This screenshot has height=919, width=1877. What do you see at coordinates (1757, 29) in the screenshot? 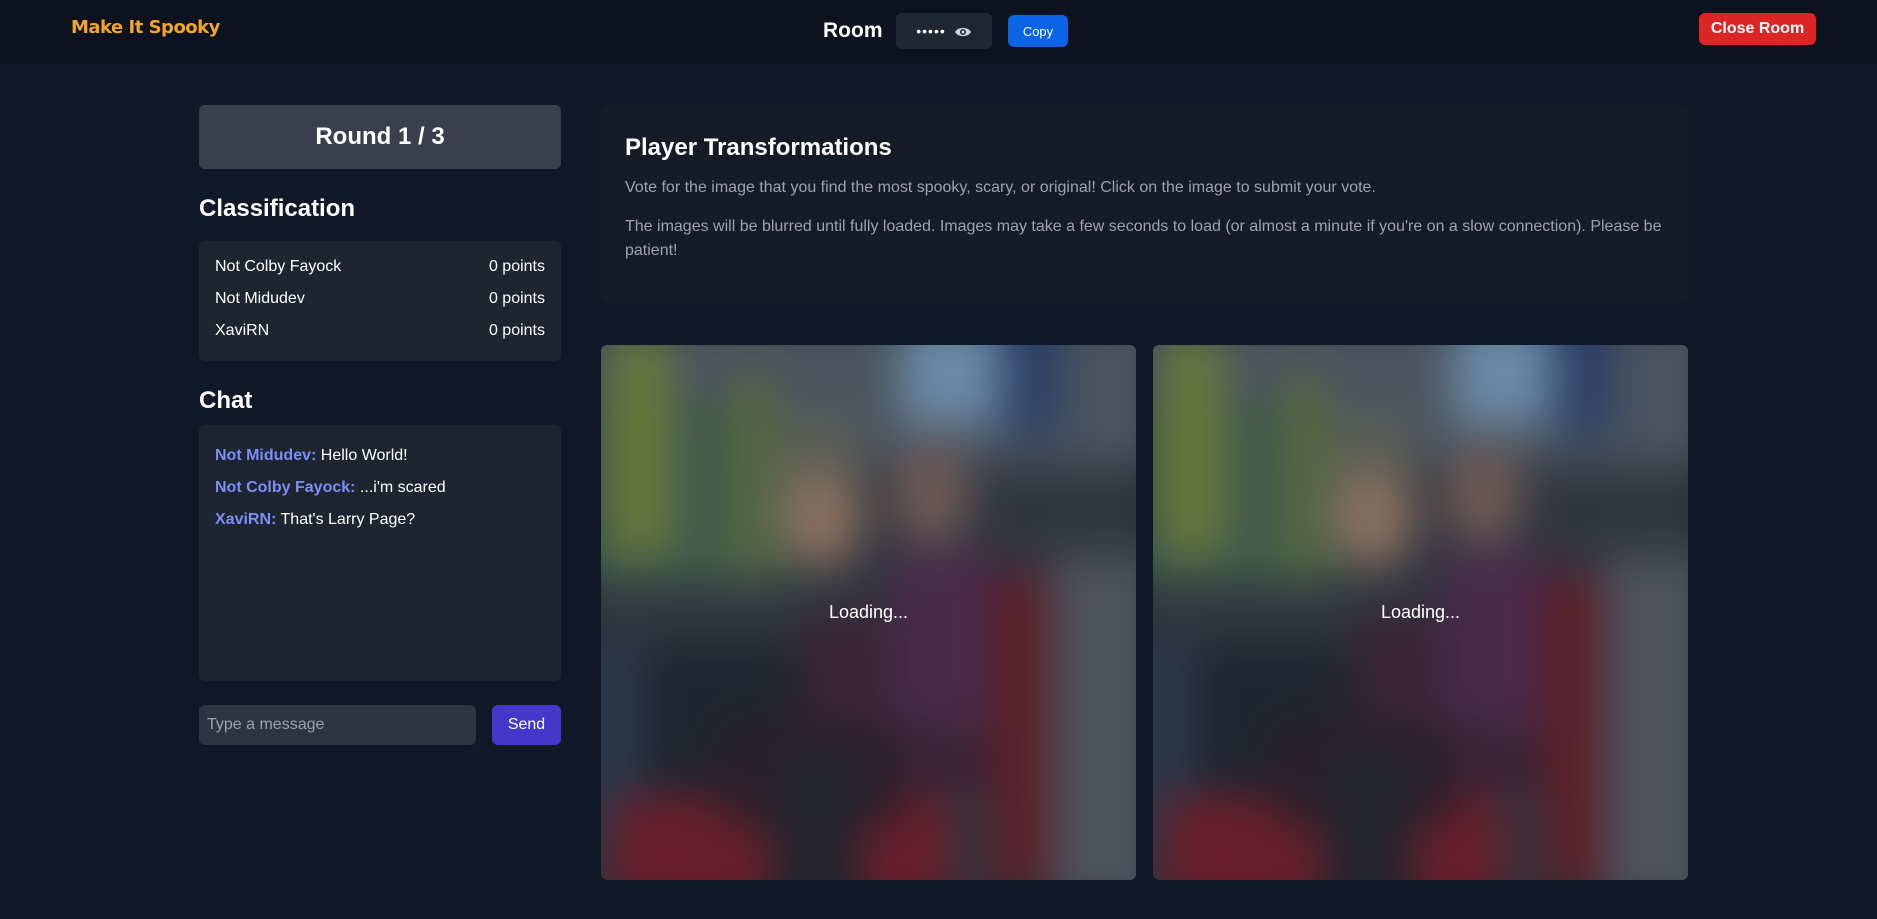
I see `close-room-button: Close Room` at bounding box center [1757, 29].